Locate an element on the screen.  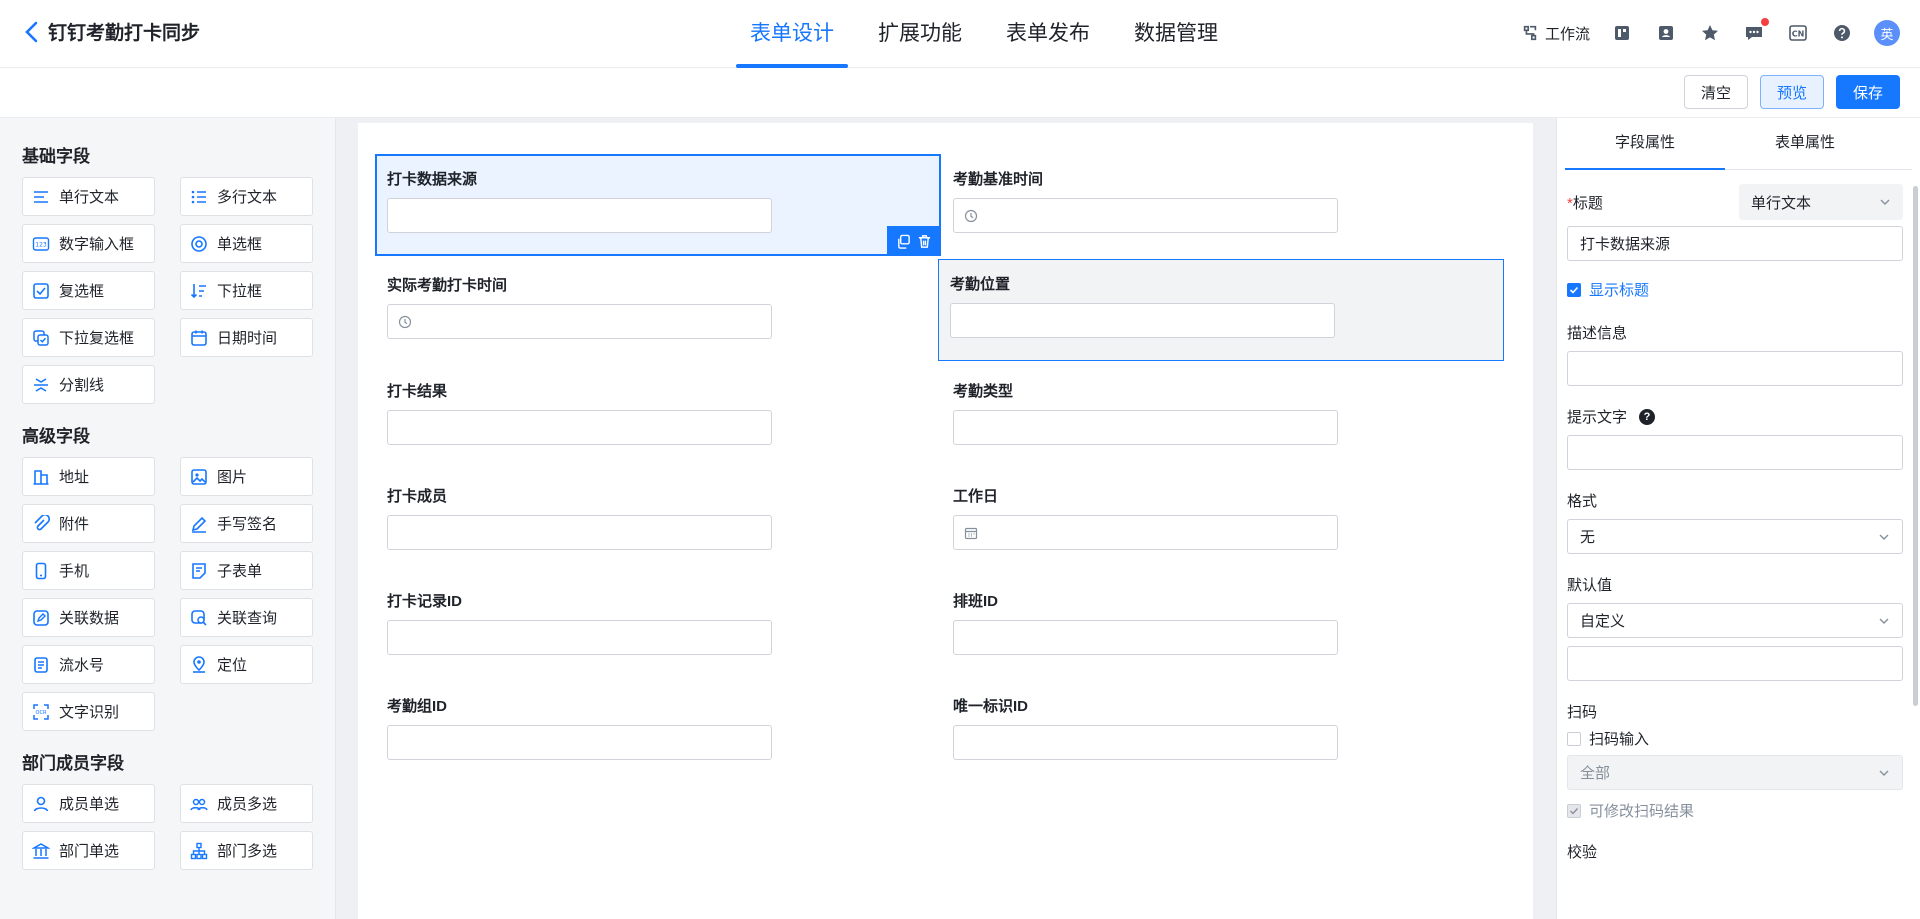
description-label: 描述信息 is located at coordinates (1597, 333).